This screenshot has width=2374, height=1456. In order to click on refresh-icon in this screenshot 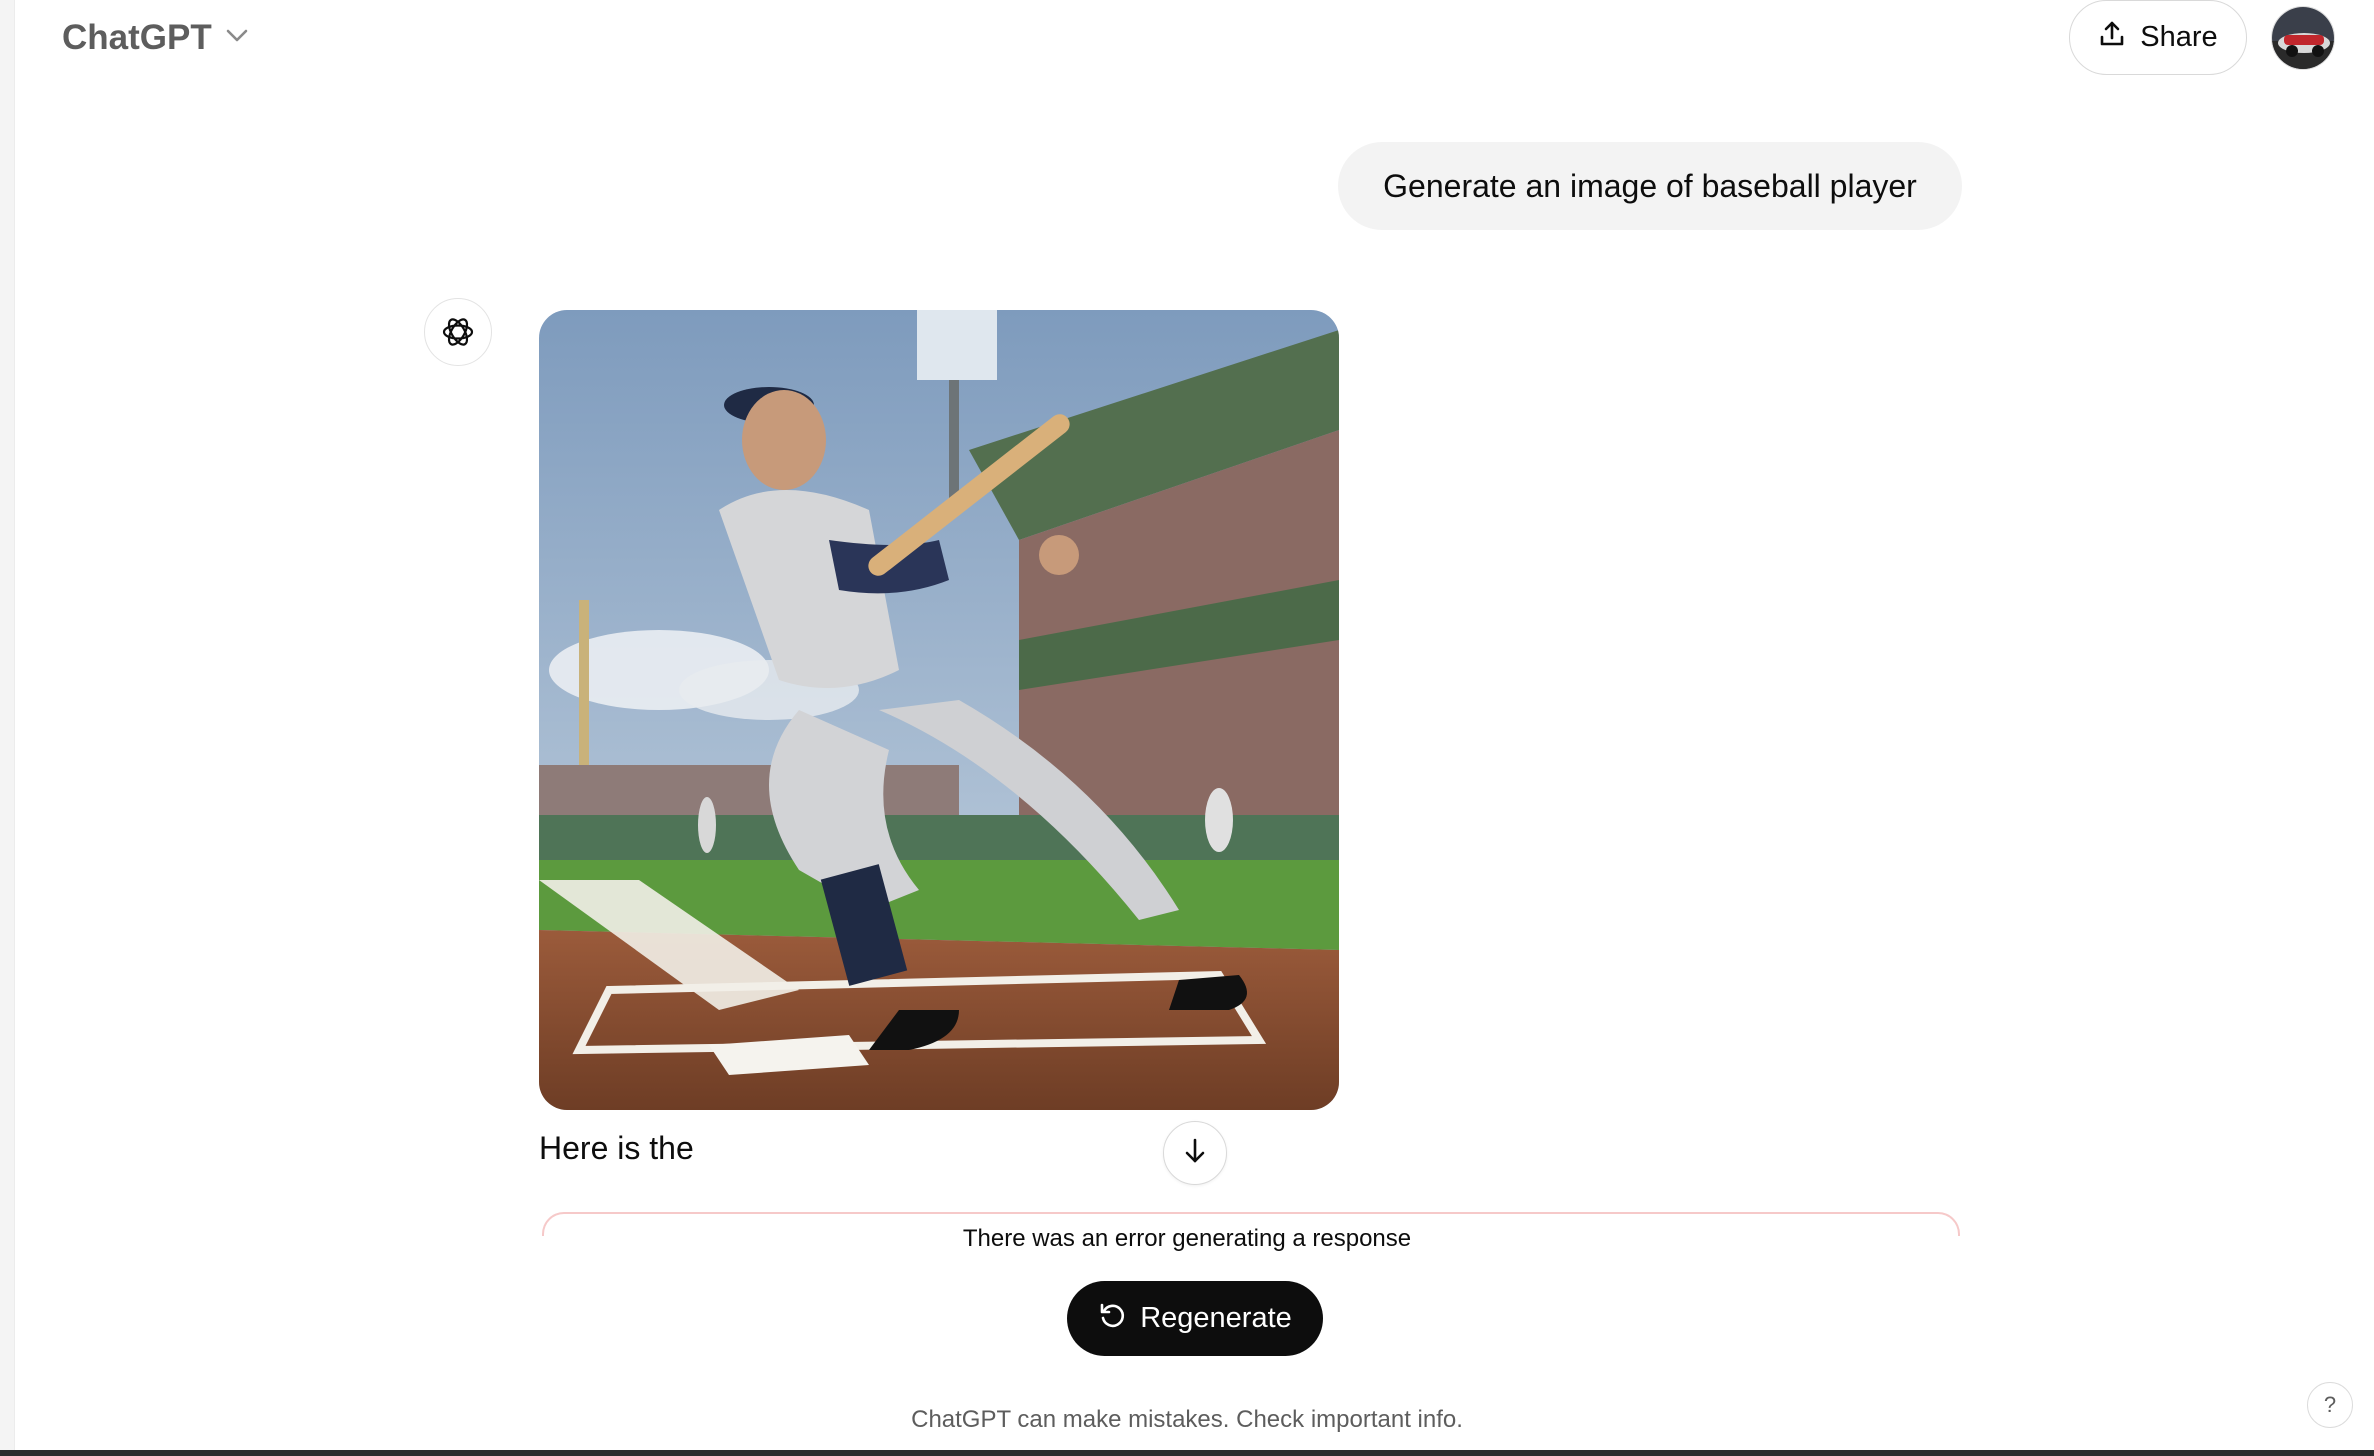, I will do `click(1112, 1319)`.